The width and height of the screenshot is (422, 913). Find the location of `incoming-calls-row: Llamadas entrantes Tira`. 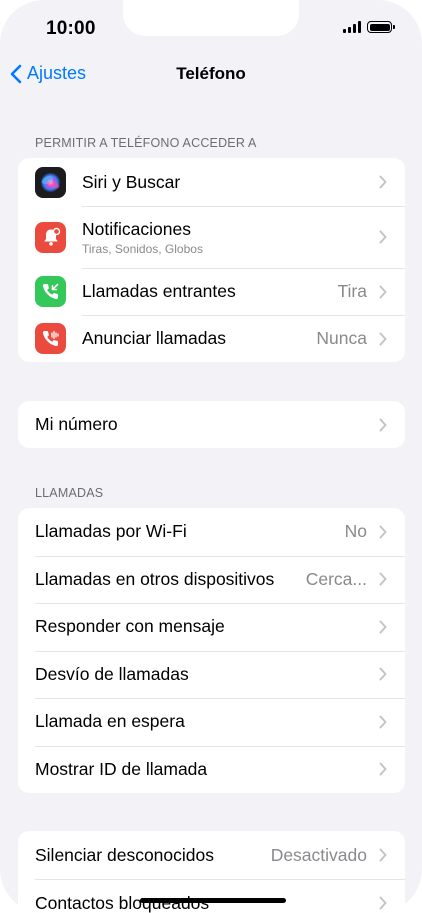

incoming-calls-row: Llamadas entrantes Tira is located at coordinates (211, 291).